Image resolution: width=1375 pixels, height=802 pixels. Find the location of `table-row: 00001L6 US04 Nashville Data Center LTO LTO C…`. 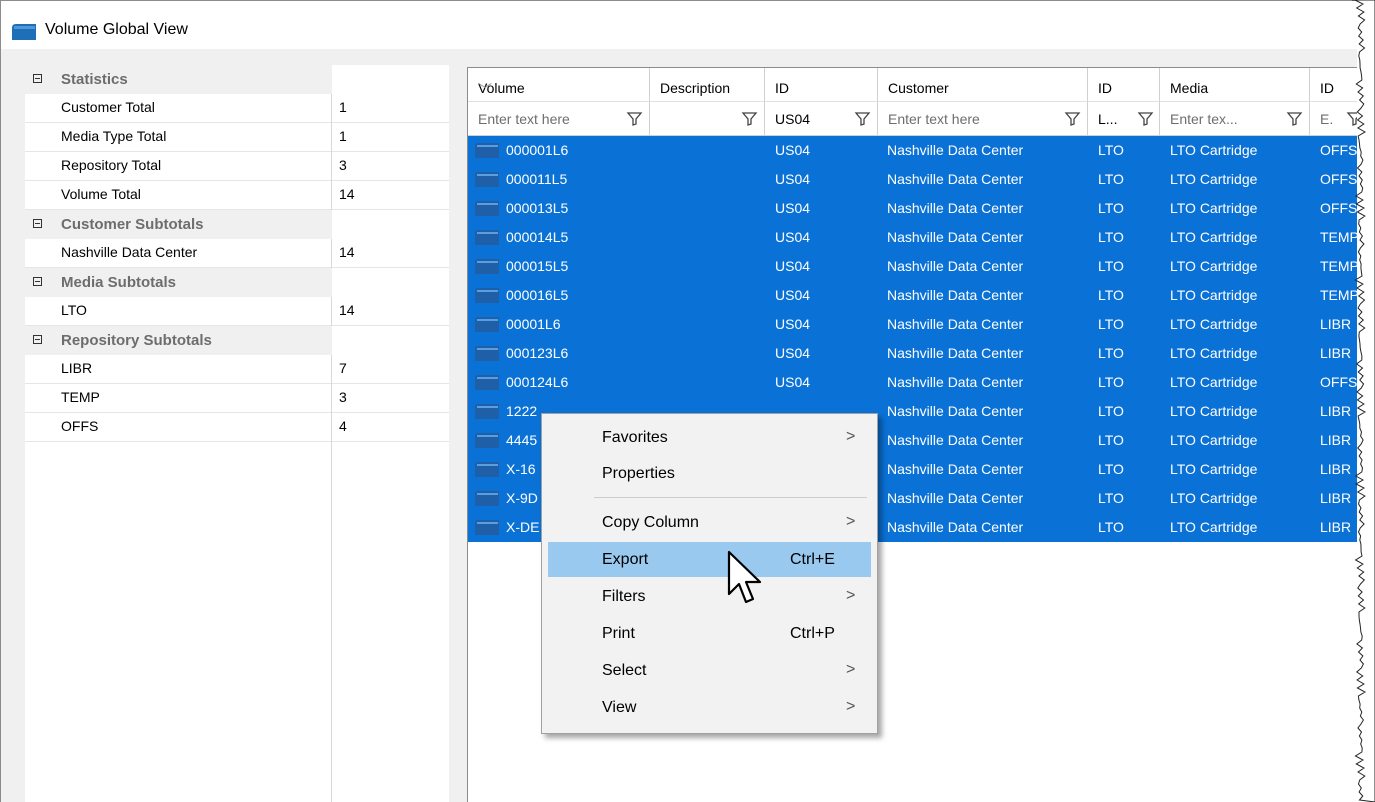

table-row: 00001L6 US04 Nashville Data Center LTO LTO C… is located at coordinates (912, 324).